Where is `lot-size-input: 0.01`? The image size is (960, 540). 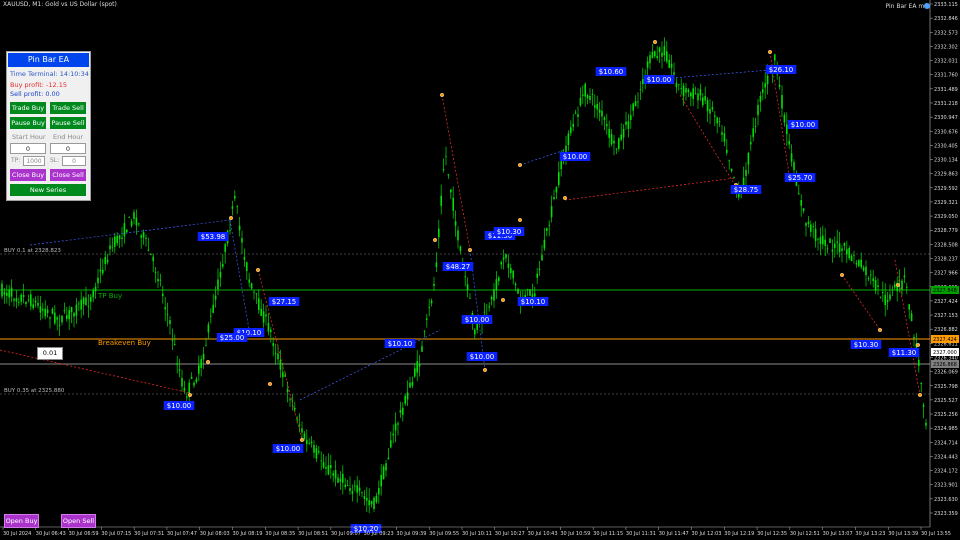 lot-size-input: 0.01 is located at coordinates (50, 353).